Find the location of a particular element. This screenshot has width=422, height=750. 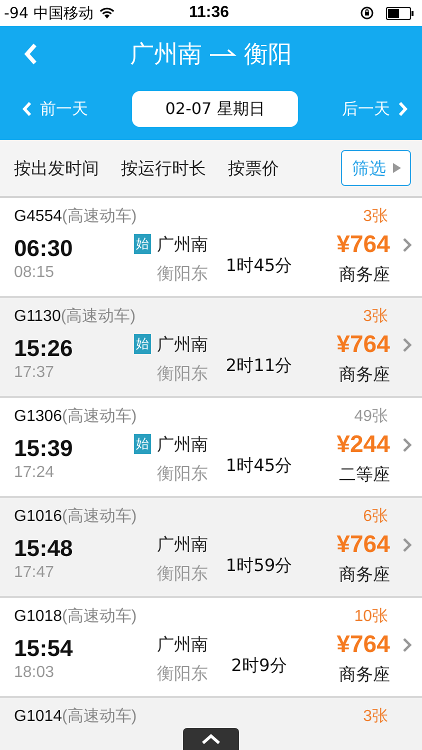

duration: 1时59分 is located at coordinates (259, 566).